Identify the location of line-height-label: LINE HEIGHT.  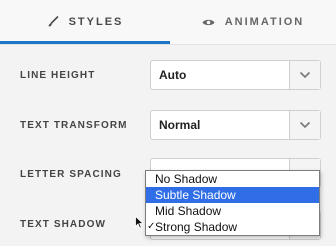
(58, 75).